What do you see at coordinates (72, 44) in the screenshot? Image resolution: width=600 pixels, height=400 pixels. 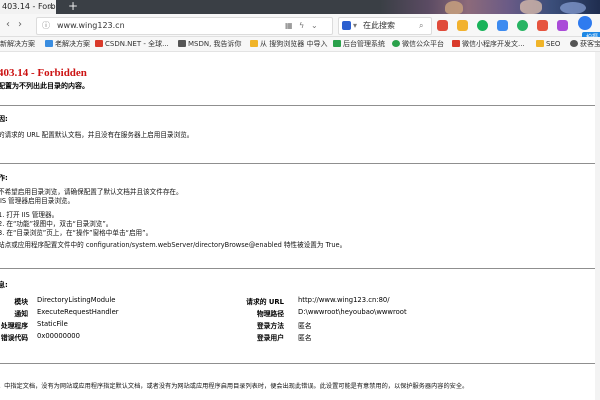 I see `bookmark-label: 老解决方案` at bounding box center [72, 44].